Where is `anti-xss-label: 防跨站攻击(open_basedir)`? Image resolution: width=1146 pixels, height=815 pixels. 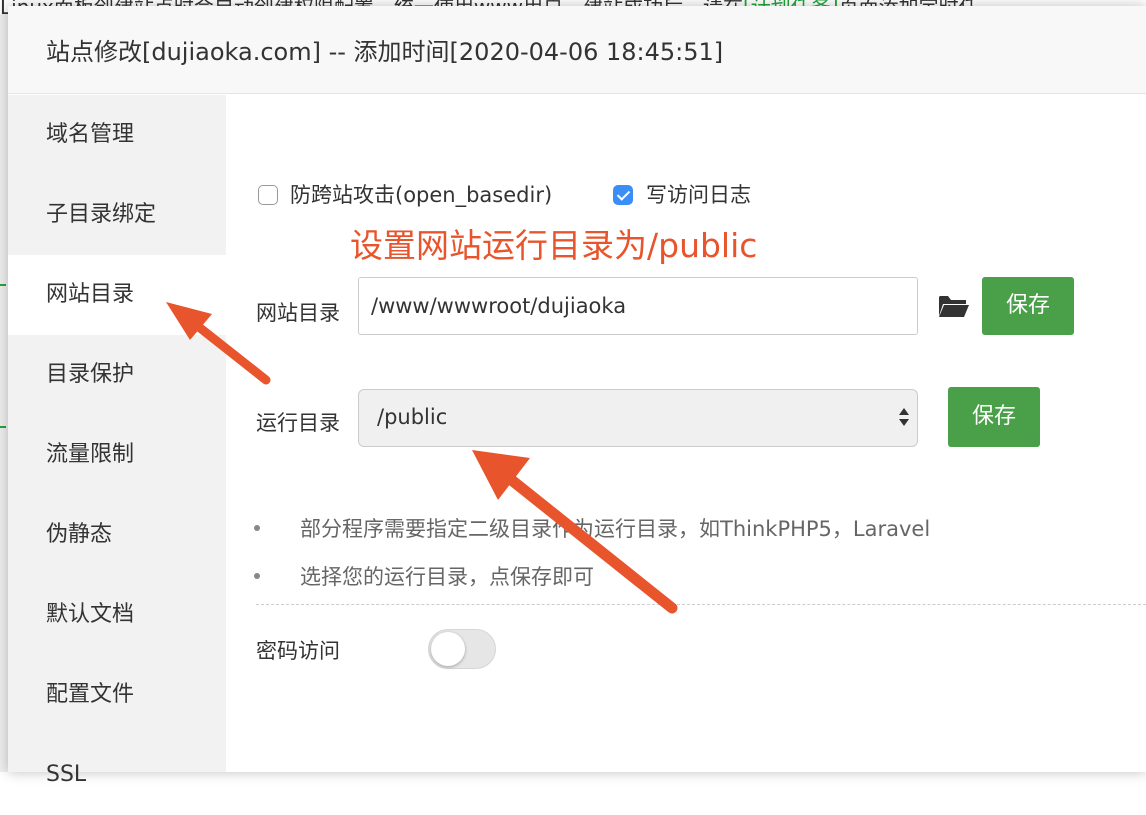 anti-xss-label: 防跨站攻击(open_basedir) is located at coordinates (421, 195).